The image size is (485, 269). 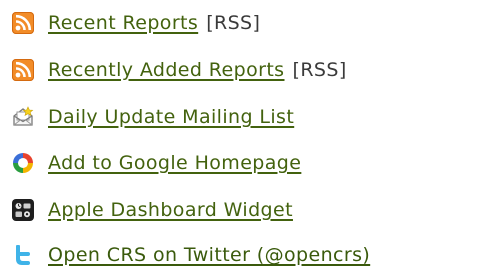 What do you see at coordinates (23, 117) in the screenshot?
I see `mail-icon` at bounding box center [23, 117].